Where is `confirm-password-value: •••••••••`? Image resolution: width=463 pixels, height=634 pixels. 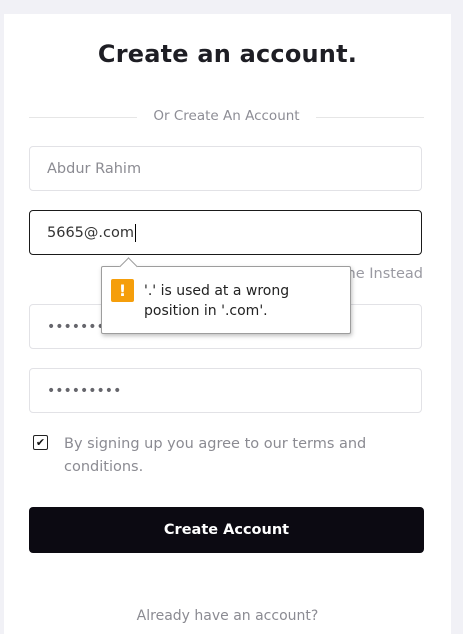 confirm-password-value: ••••••••• is located at coordinates (84, 390).